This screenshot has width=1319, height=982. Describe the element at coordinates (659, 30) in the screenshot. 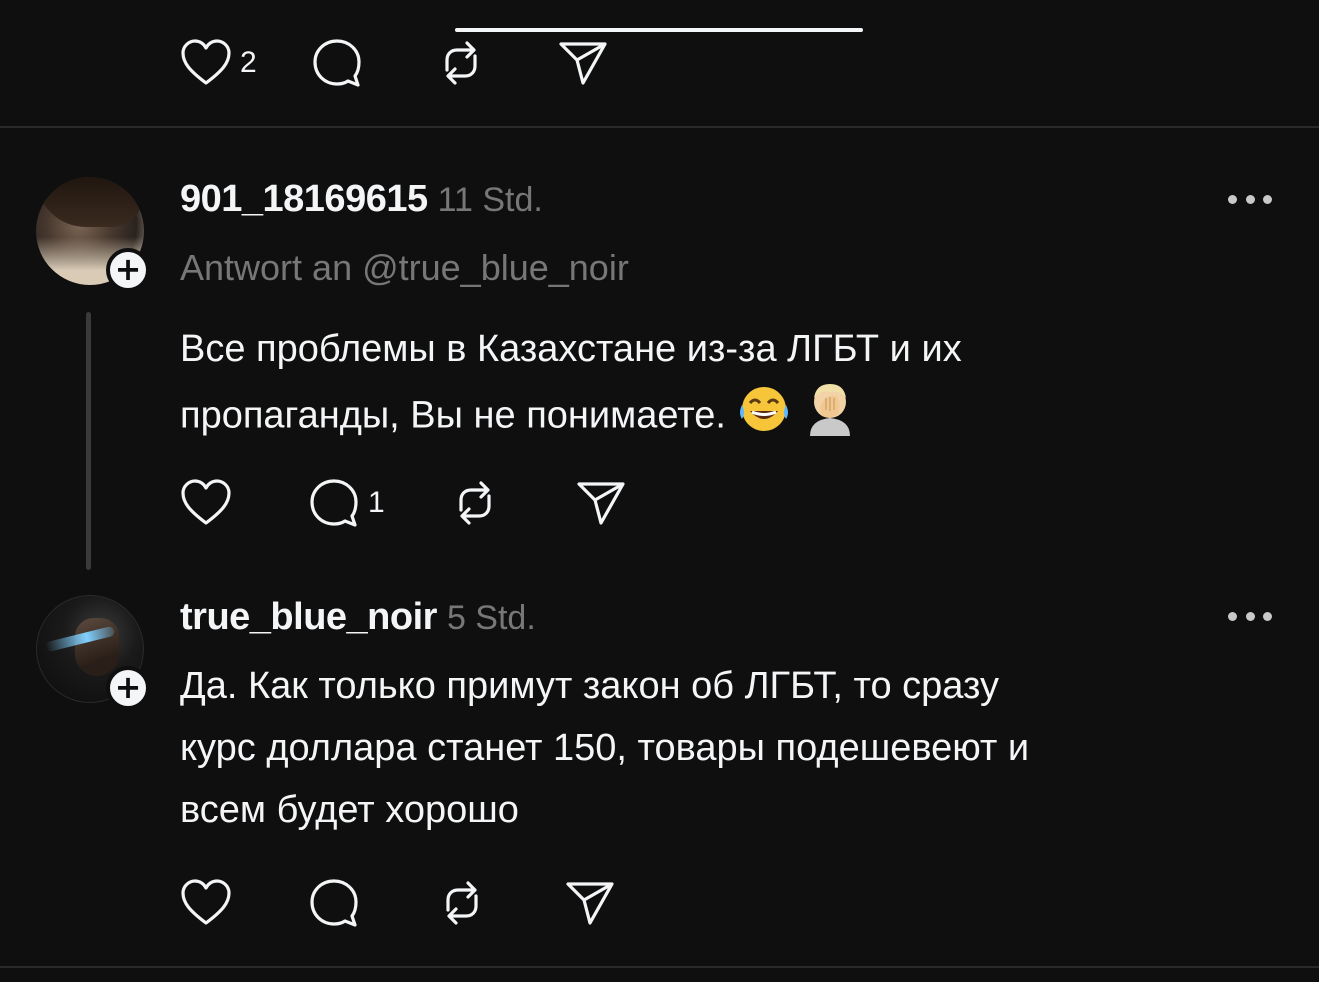

I see `active-tab-indicator` at that location.